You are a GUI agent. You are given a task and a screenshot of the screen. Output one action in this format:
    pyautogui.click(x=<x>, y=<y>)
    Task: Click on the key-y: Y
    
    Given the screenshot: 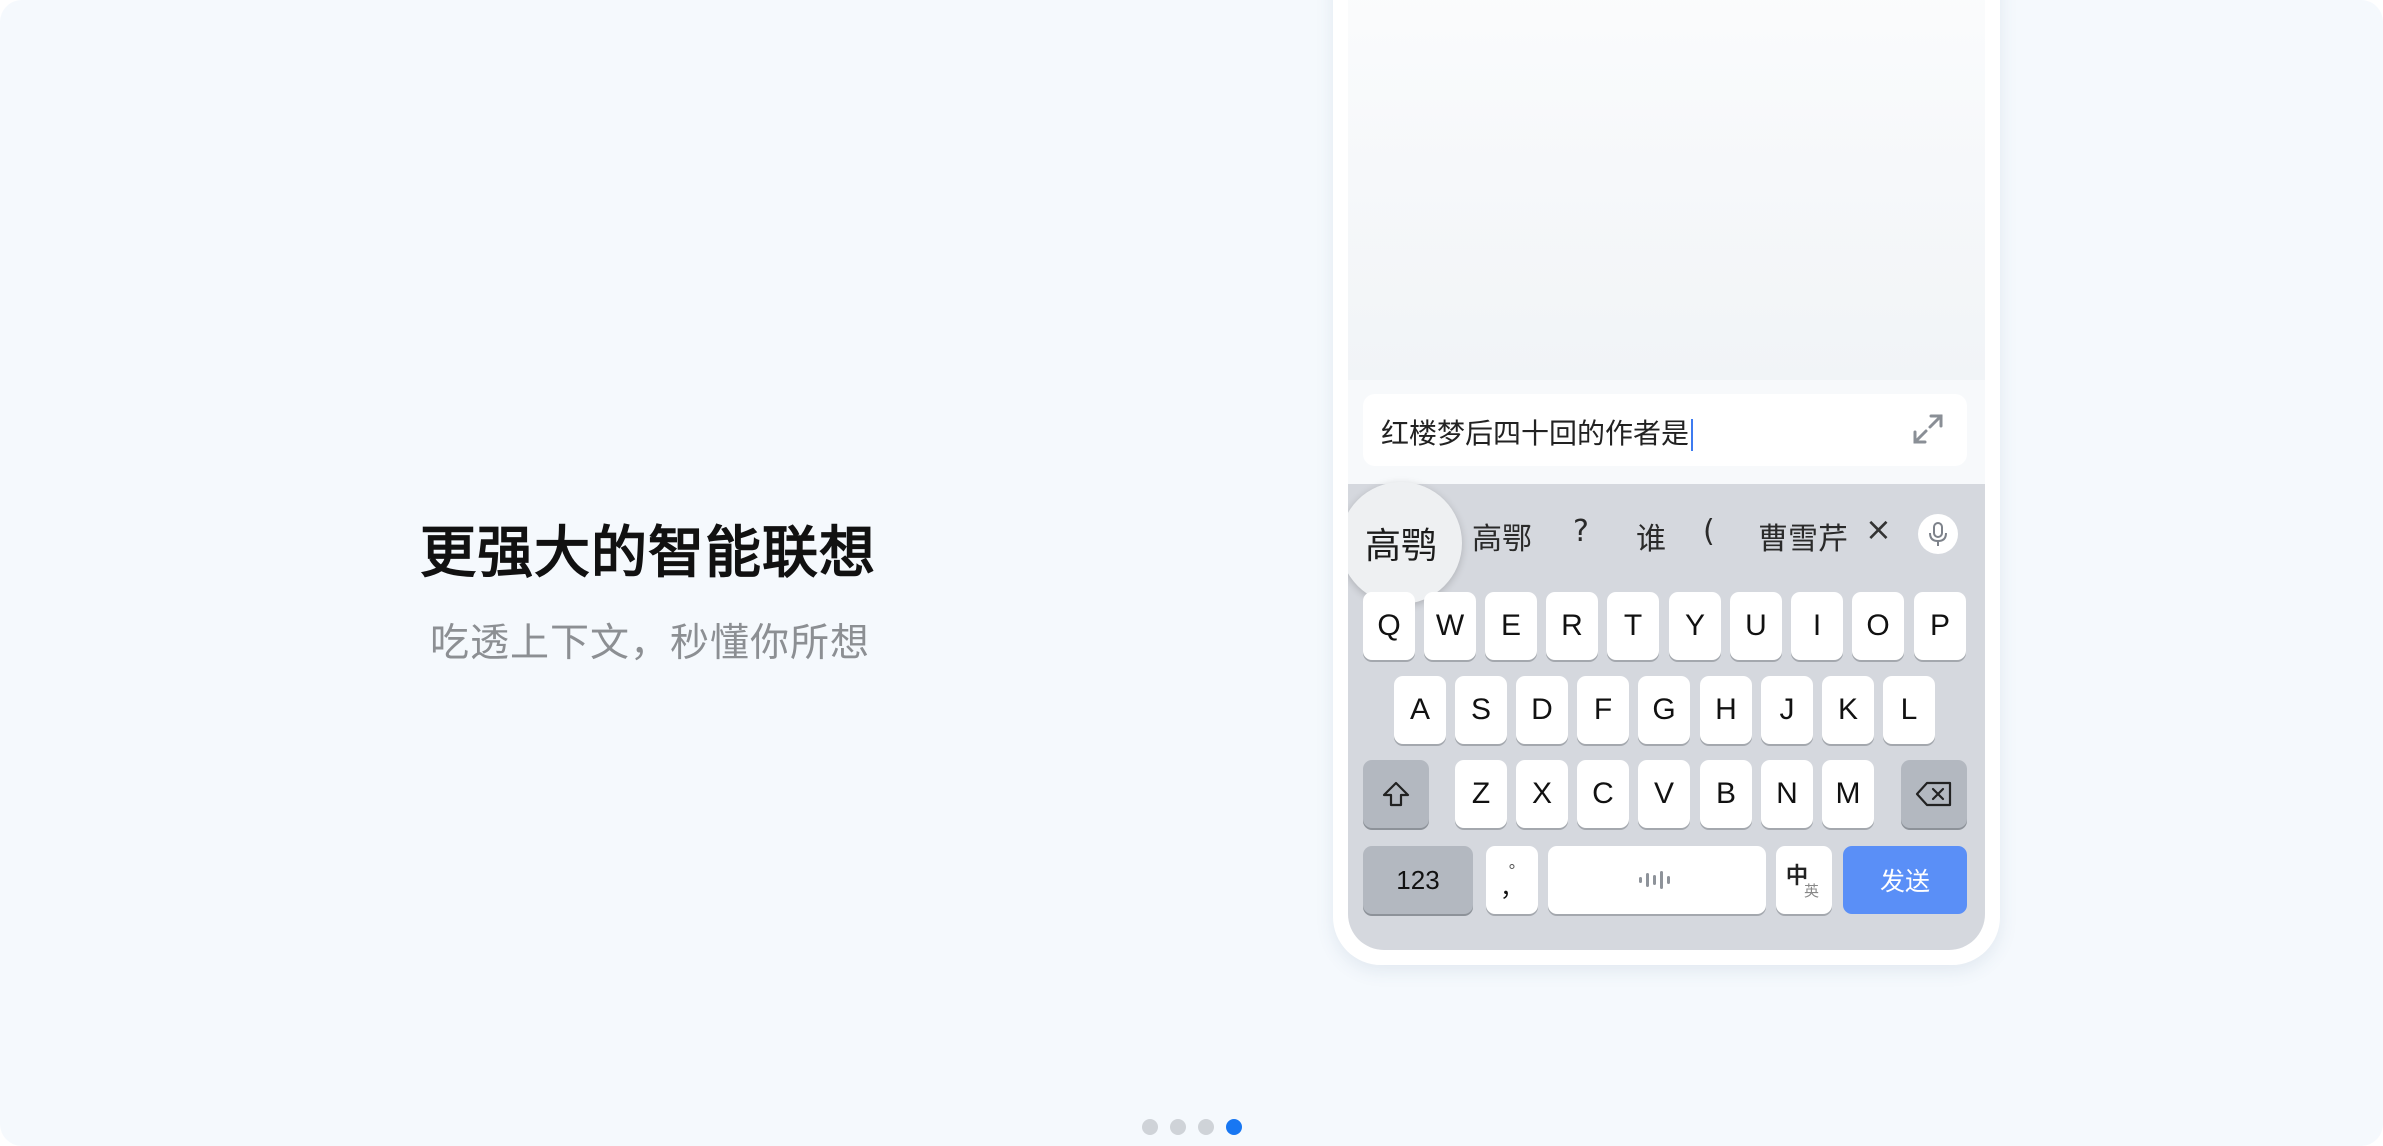 What is the action you would take?
    pyautogui.click(x=1695, y=626)
    